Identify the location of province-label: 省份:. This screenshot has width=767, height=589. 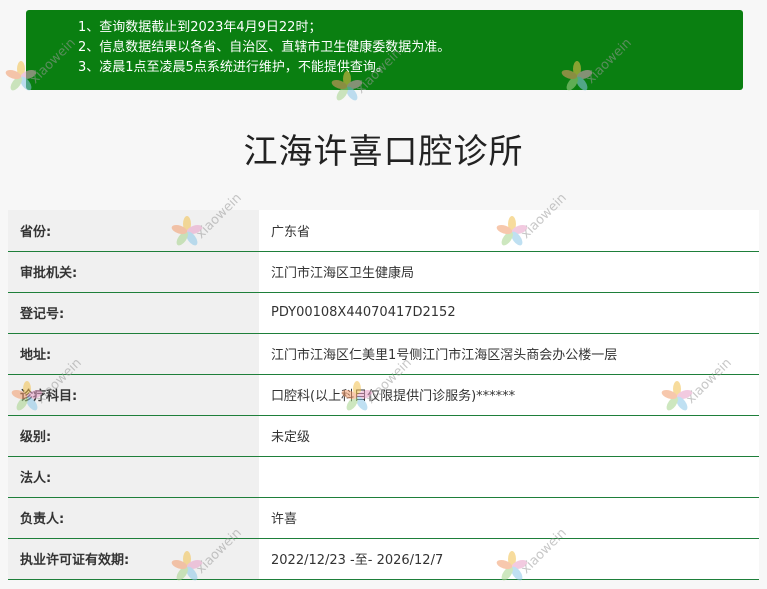
(133, 230).